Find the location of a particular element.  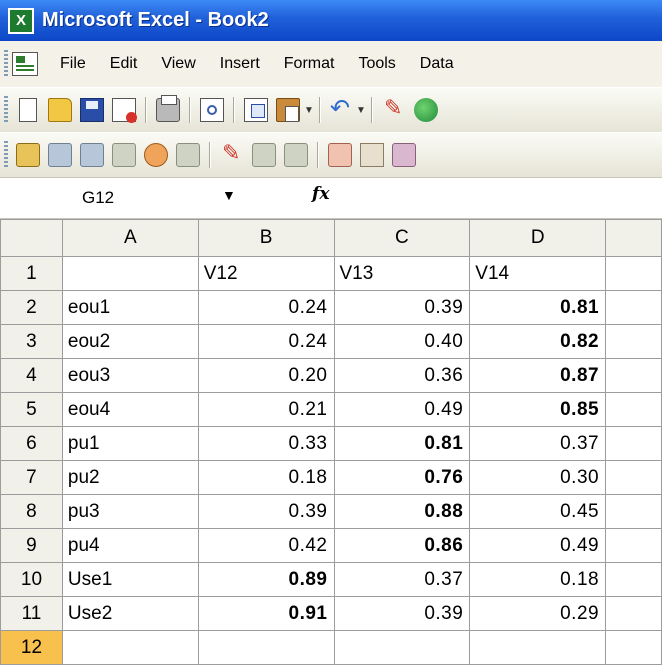

cell-b12 is located at coordinates (266, 647).